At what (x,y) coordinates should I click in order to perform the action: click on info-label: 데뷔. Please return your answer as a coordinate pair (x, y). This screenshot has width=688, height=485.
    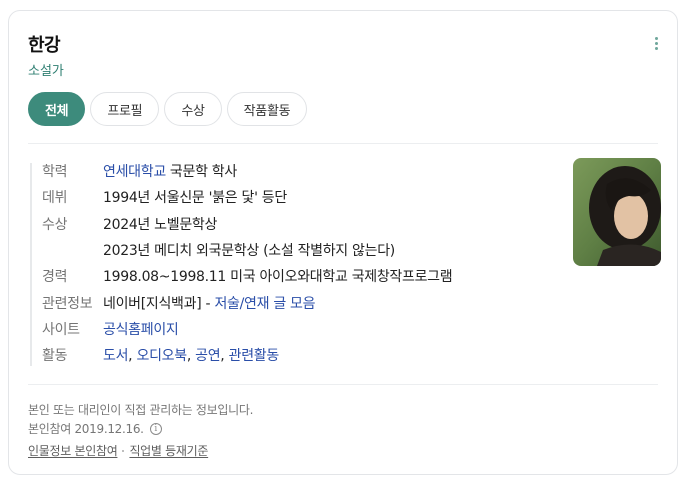
    Looking at the image, I should click on (55, 198).